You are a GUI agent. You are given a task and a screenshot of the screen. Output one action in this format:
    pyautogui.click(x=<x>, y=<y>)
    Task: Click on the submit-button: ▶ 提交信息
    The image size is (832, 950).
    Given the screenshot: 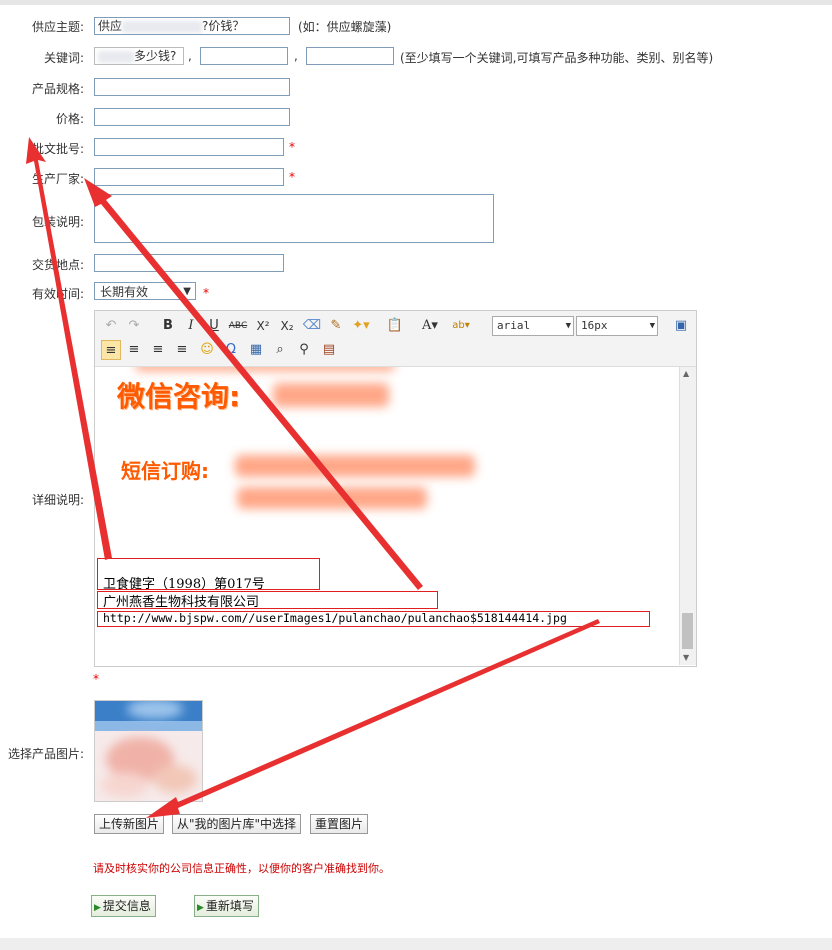 What is the action you would take?
    pyautogui.click(x=123, y=906)
    